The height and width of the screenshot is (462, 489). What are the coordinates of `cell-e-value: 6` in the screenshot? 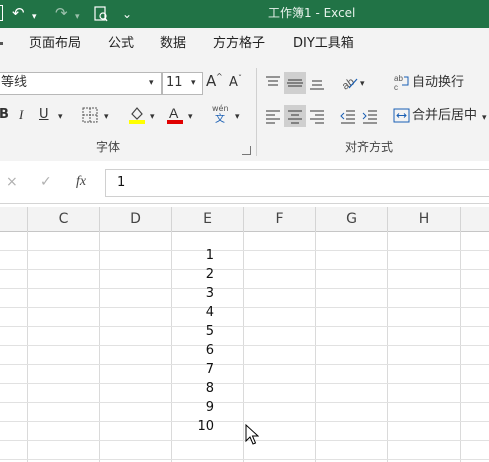 It's located at (193, 350).